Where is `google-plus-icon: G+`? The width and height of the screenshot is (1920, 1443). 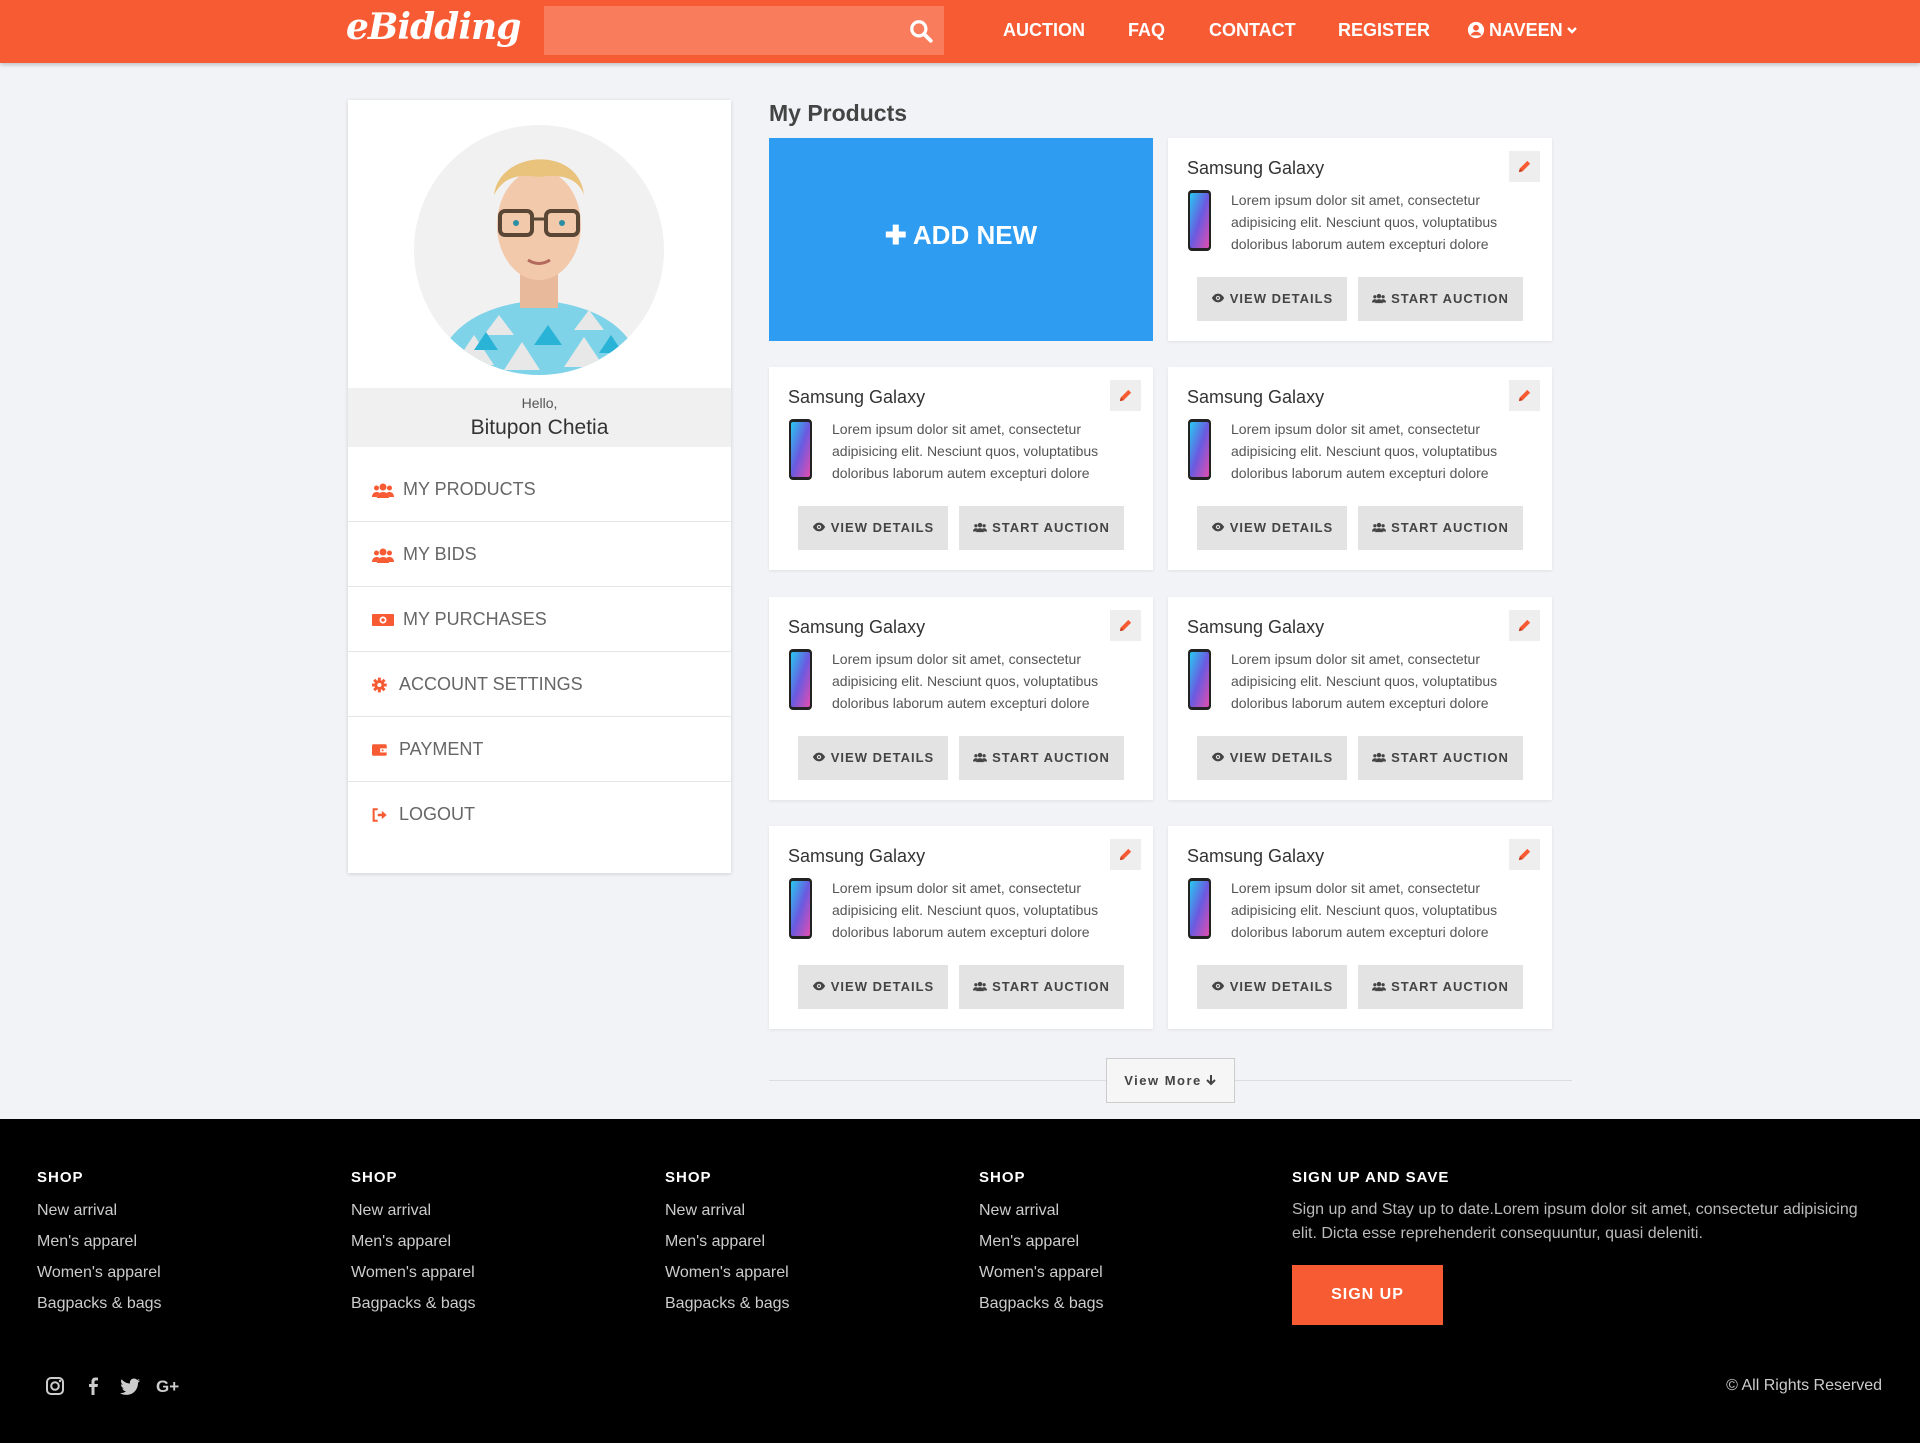
google-plus-icon: G+ is located at coordinates (170, 1386).